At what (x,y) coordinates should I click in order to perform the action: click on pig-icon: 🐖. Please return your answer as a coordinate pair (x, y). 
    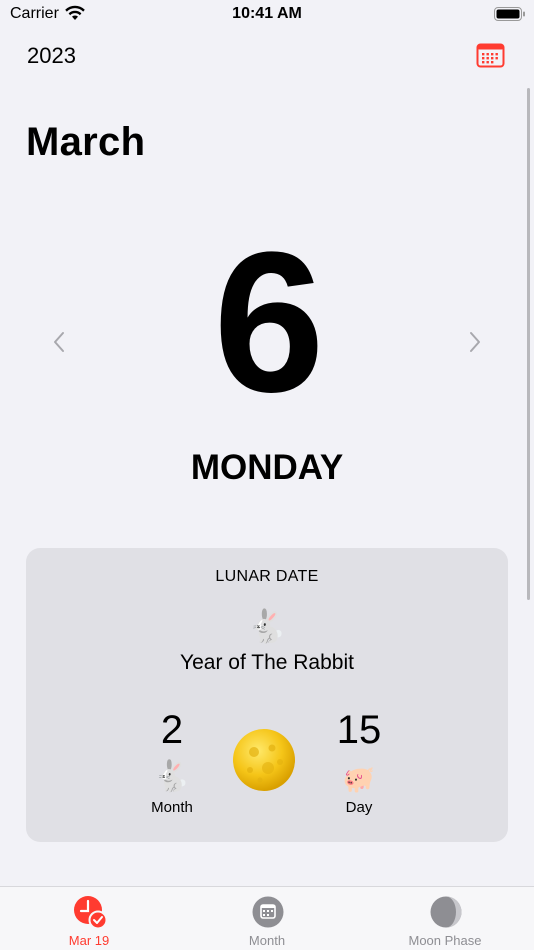
    Looking at the image, I should click on (359, 779).